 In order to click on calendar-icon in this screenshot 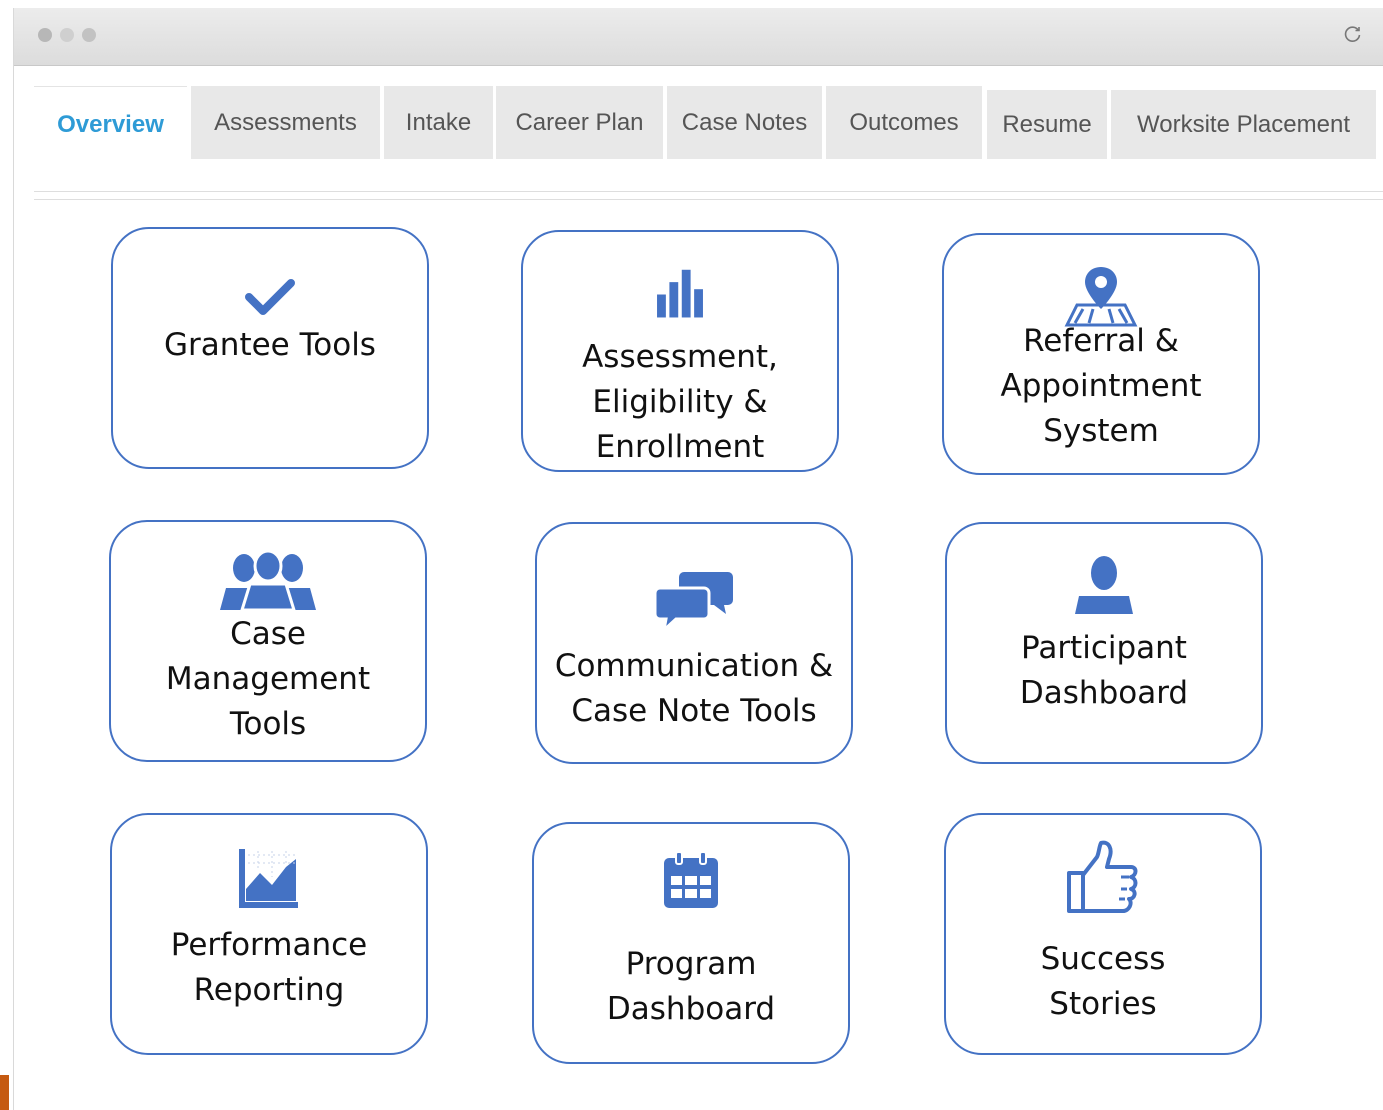, I will do `click(691, 880)`.